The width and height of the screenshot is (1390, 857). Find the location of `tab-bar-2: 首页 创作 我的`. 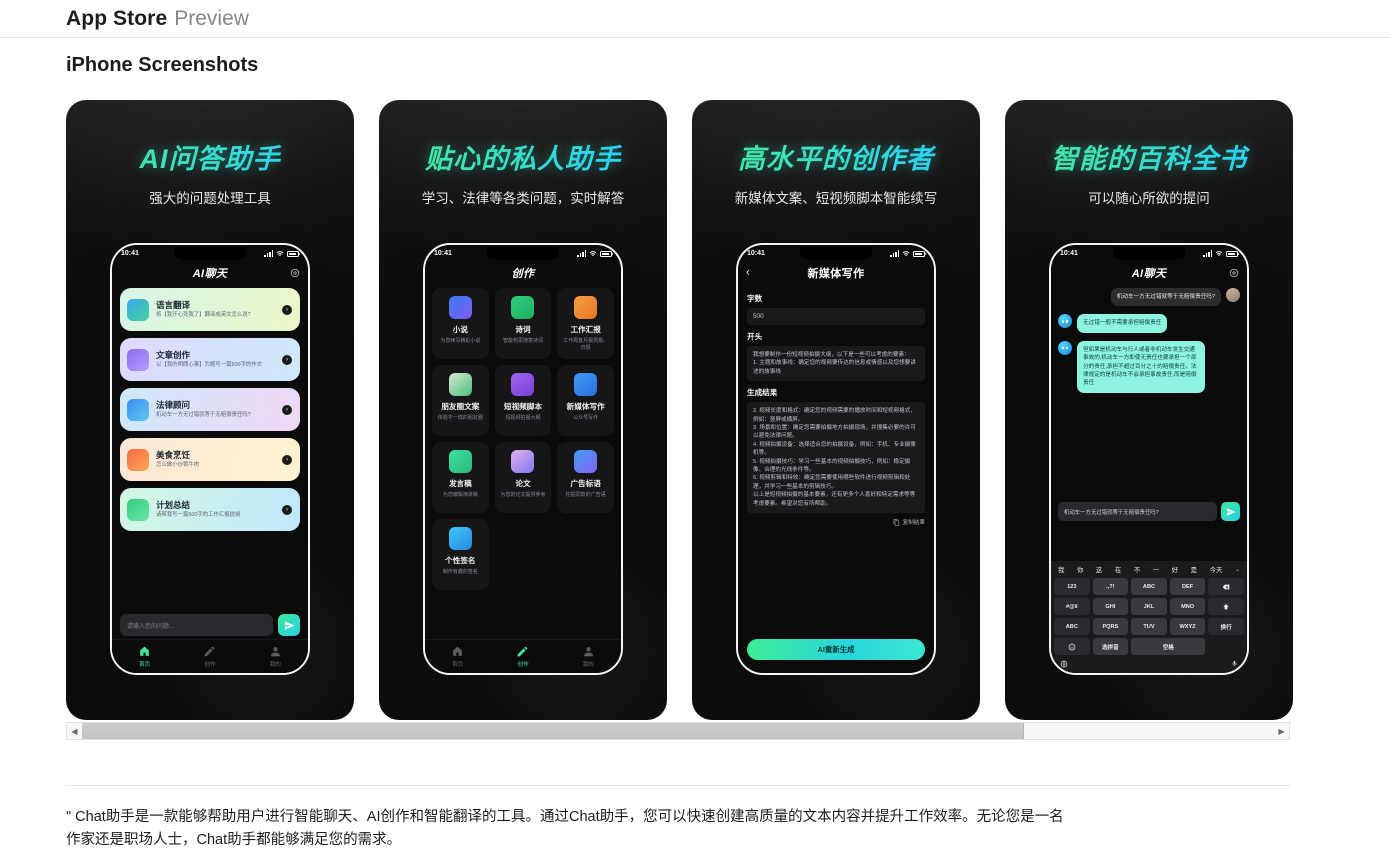

tab-bar-2: 首页 创作 我的 is located at coordinates (523, 656).